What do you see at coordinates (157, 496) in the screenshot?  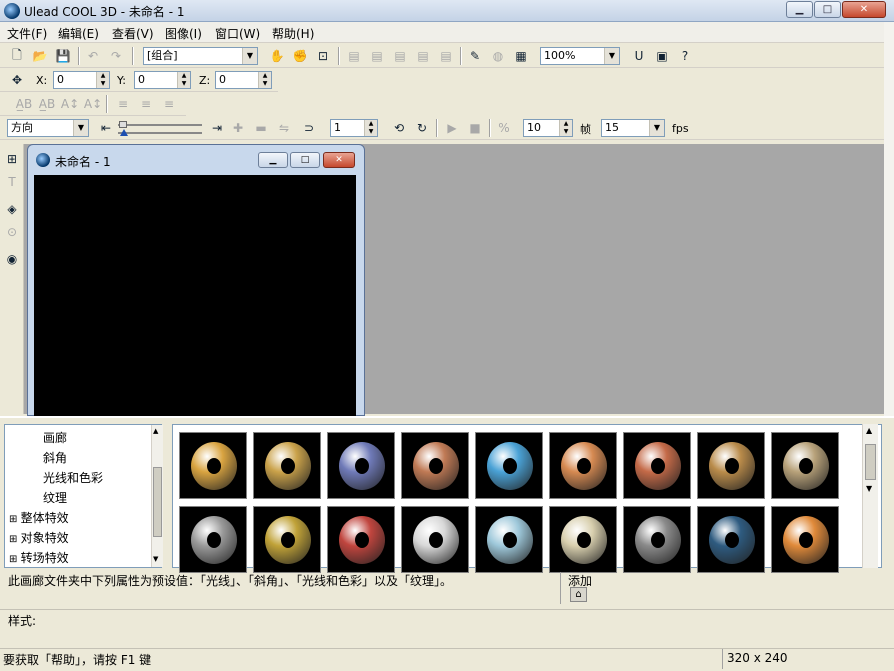 I see `tree-scrollbar: ▲ ▼` at bounding box center [157, 496].